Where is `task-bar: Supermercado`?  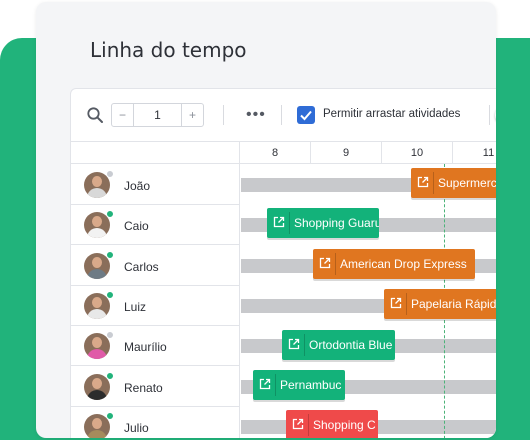 task-bar: Supermercado is located at coordinates (453, 183).